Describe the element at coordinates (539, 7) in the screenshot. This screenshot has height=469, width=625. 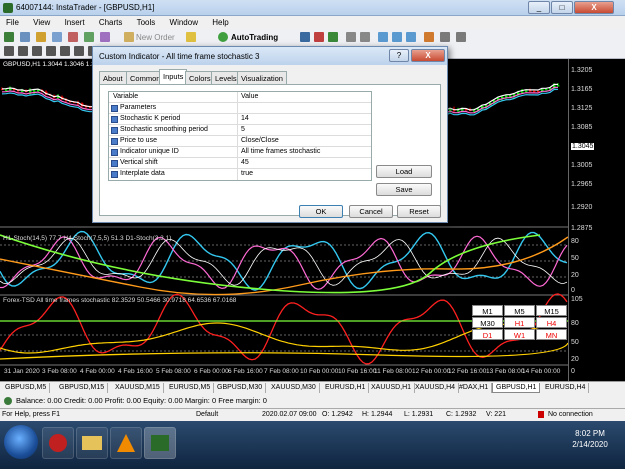
I see `minimize-button: _` at that location.